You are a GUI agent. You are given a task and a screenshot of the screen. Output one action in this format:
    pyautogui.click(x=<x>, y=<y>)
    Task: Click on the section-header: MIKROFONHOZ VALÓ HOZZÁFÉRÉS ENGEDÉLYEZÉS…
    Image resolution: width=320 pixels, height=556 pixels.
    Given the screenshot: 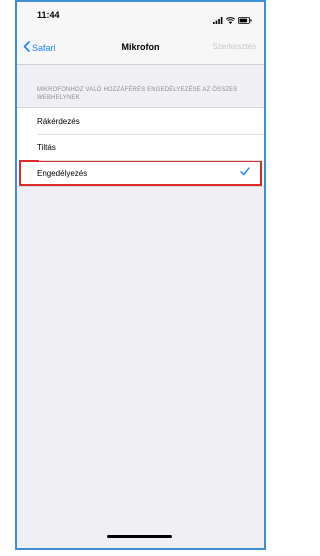 What is the action you would take?
    pyautogui.click(x=137, y=94)
    